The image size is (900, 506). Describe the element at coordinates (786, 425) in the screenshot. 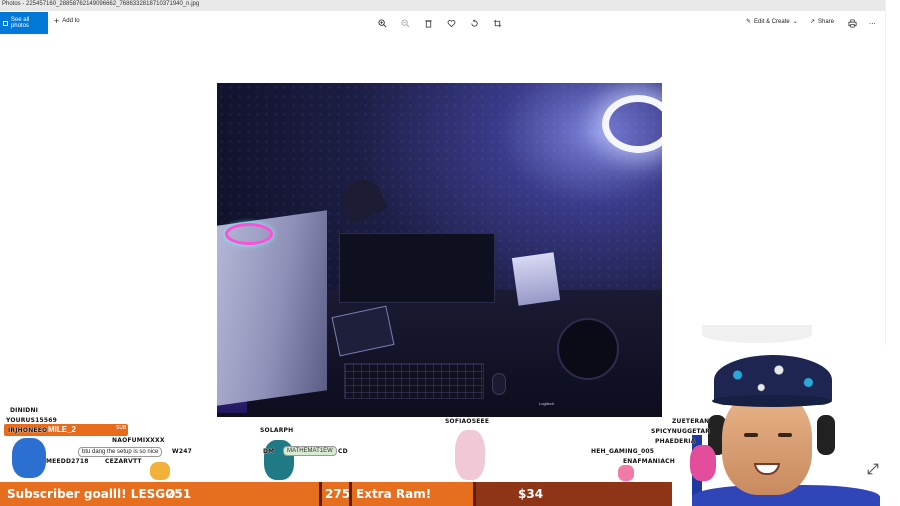

I see `streamer-webcam` at that location.